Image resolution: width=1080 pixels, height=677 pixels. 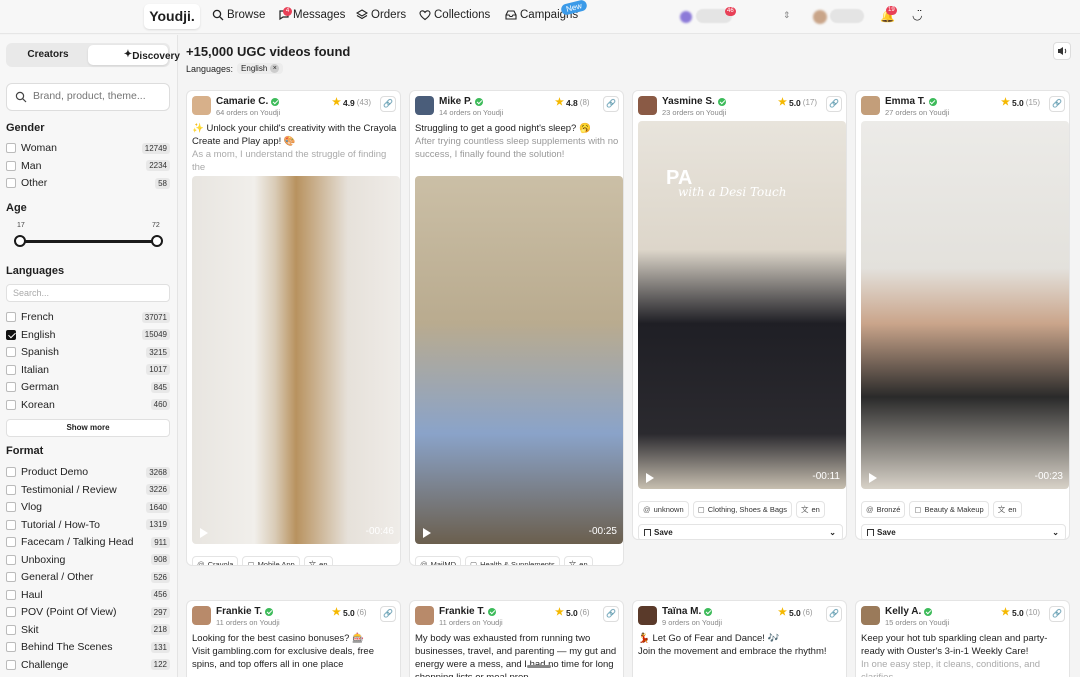 What do you see at coordinates (911, 101) in the screenshot?
I see `creator-name: Emma T.` at bounding box center [911, 101].